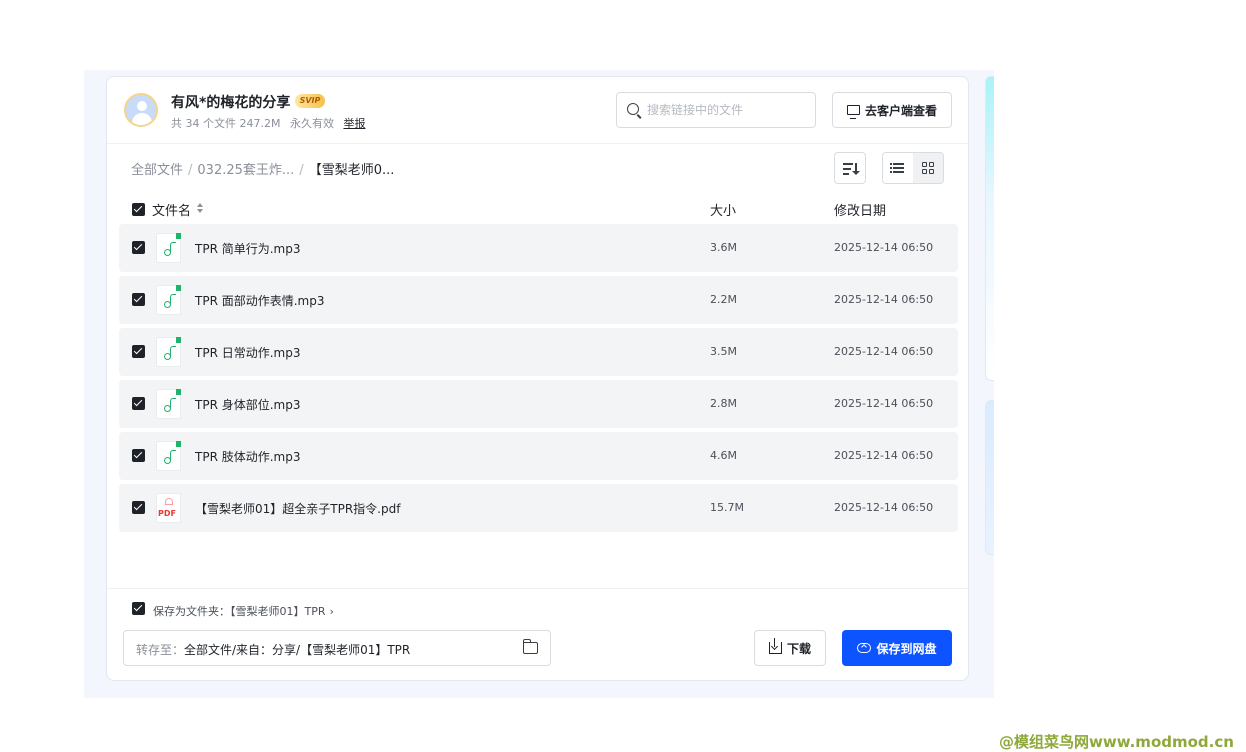  I want to click on chevron-right-icon: ›, so click(332, 611).